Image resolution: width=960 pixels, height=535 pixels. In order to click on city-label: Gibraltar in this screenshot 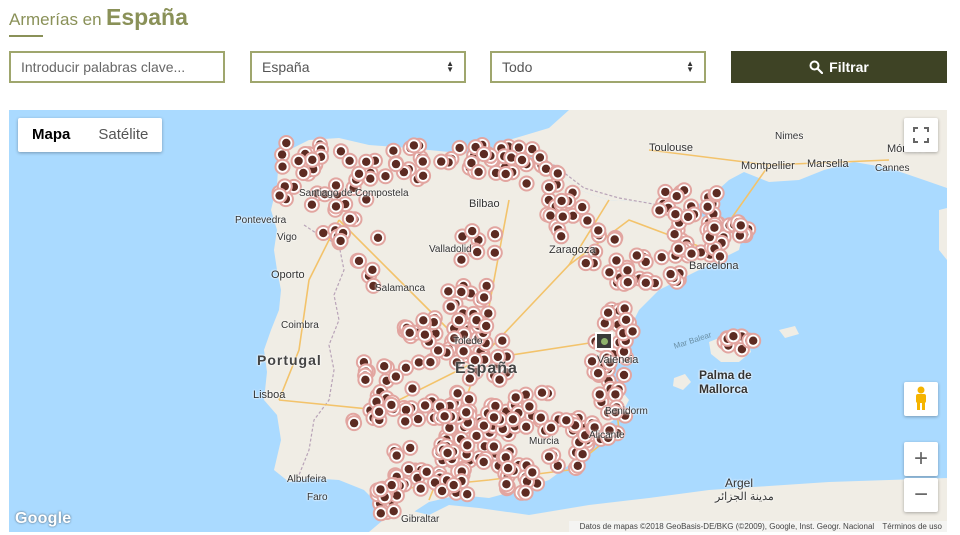, I will do `click(420, 519)`.